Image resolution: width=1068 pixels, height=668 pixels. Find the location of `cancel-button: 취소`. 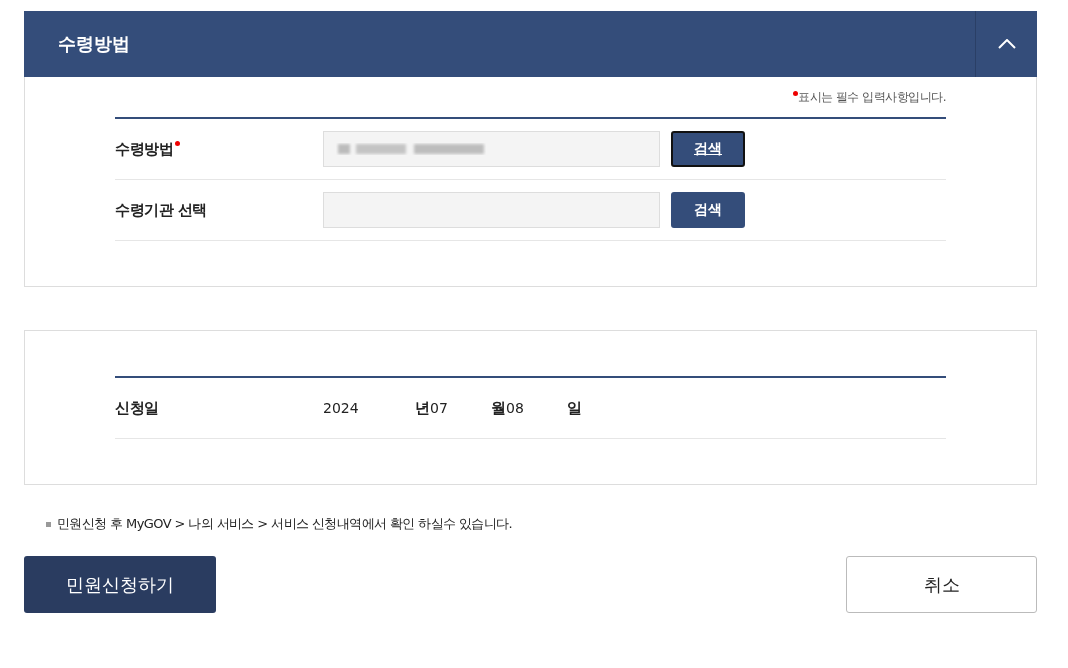

cancel-button: 취소 is located at coordinates (941, 584).